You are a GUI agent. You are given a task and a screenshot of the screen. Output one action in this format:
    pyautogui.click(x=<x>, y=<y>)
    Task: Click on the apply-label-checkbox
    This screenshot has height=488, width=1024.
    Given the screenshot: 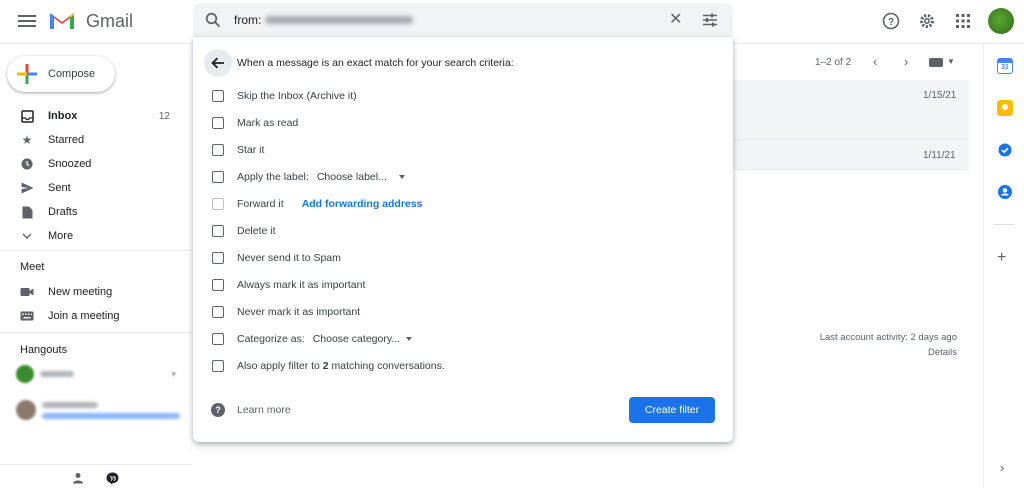 What is the action you would take?
    pyautogui.click(x=218, y=177)
    